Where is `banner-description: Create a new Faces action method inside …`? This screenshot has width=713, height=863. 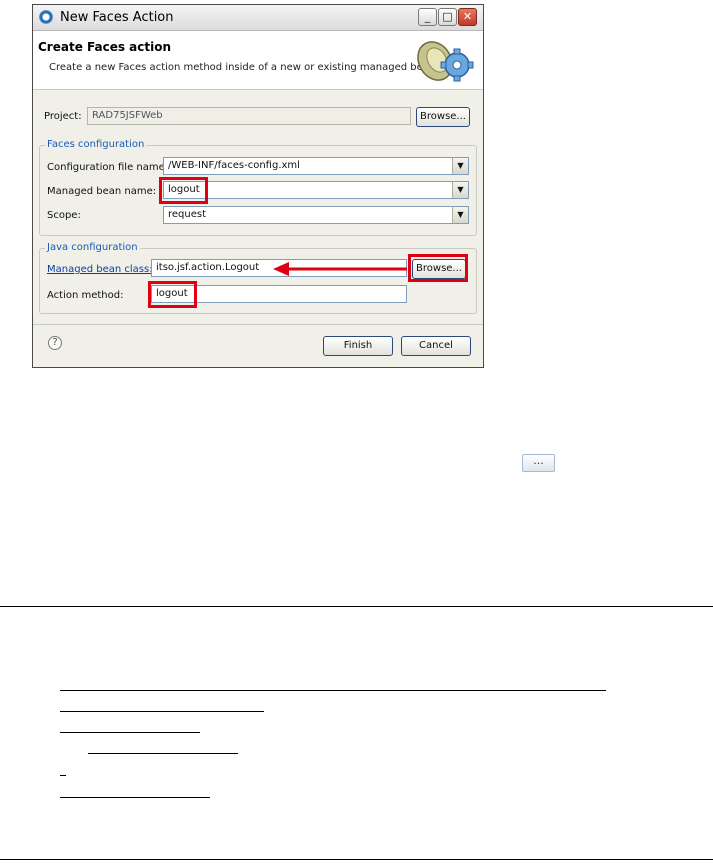 banner-description: Create a new Faces action method inside … is located at coordinates (244, 67).